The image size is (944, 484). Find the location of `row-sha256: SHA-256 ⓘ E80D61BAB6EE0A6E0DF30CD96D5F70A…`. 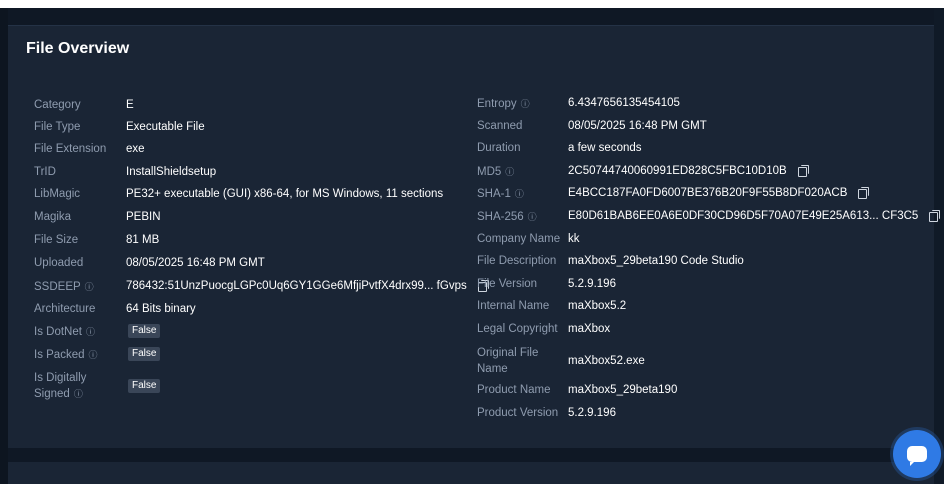

row-sha256: SHA-256 ⓘ E80D61BAB6EE0A6E0DF30CD96D5F70A… is located at coordinates (709, 216).